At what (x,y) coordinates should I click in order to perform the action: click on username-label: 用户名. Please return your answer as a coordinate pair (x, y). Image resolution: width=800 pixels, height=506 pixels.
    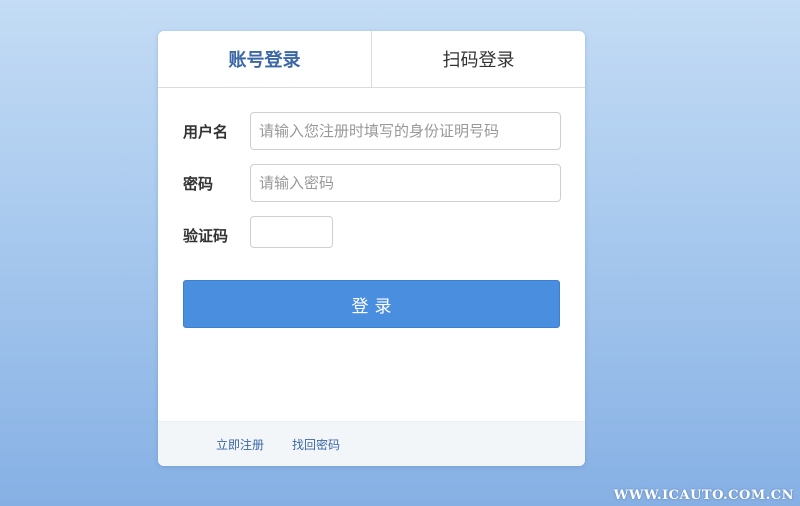
    Looking at the image, I should click on (206, 132).